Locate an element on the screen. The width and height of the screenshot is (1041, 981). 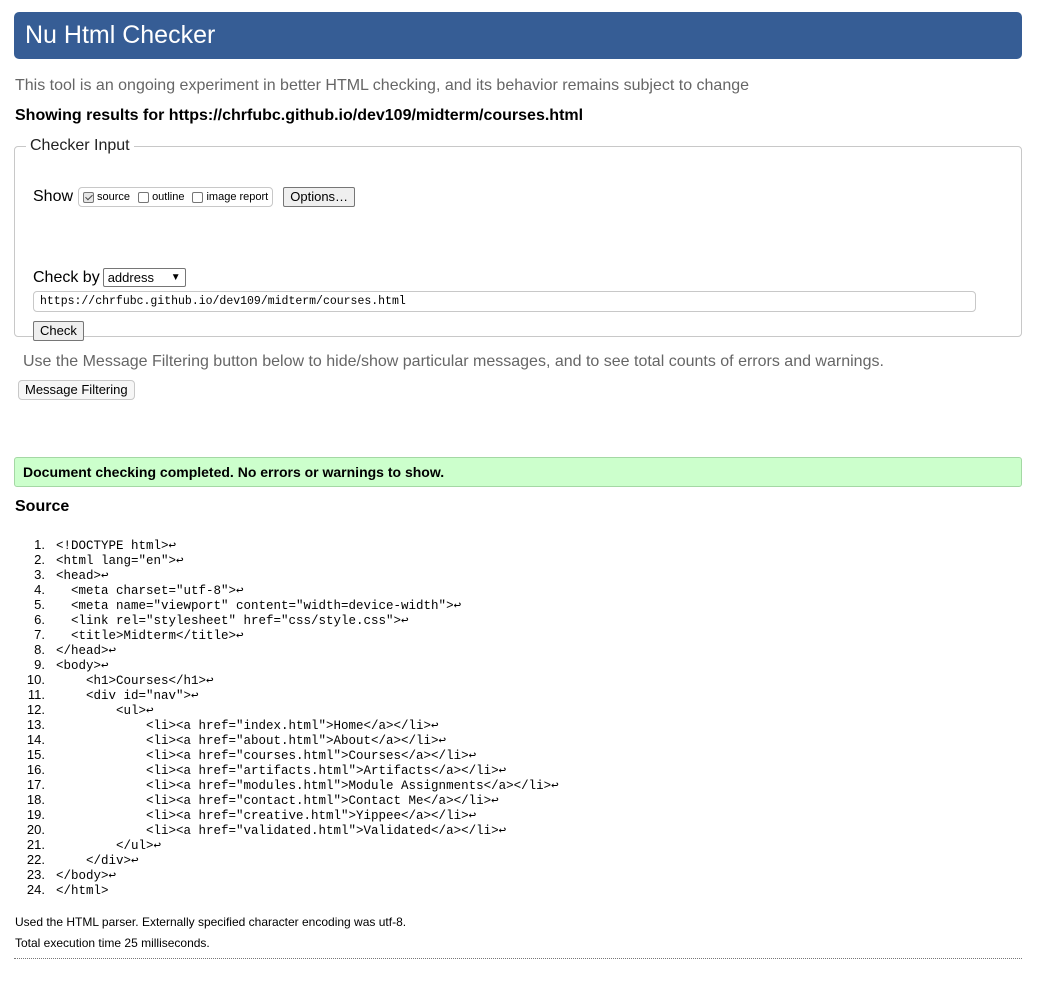
source-line: 22. </div>↩ is located at coordinates (279, 860).